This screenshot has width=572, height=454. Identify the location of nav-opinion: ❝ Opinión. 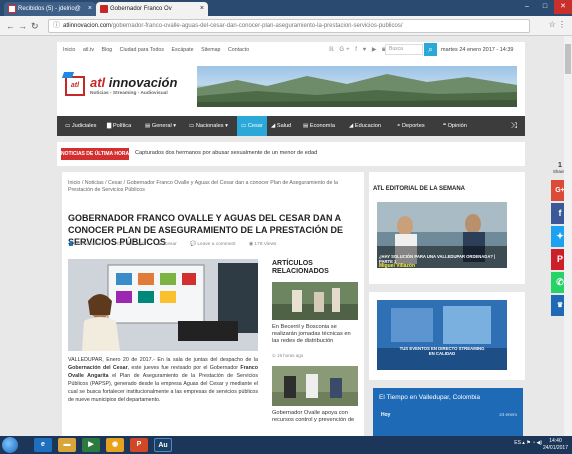
(455, 126).